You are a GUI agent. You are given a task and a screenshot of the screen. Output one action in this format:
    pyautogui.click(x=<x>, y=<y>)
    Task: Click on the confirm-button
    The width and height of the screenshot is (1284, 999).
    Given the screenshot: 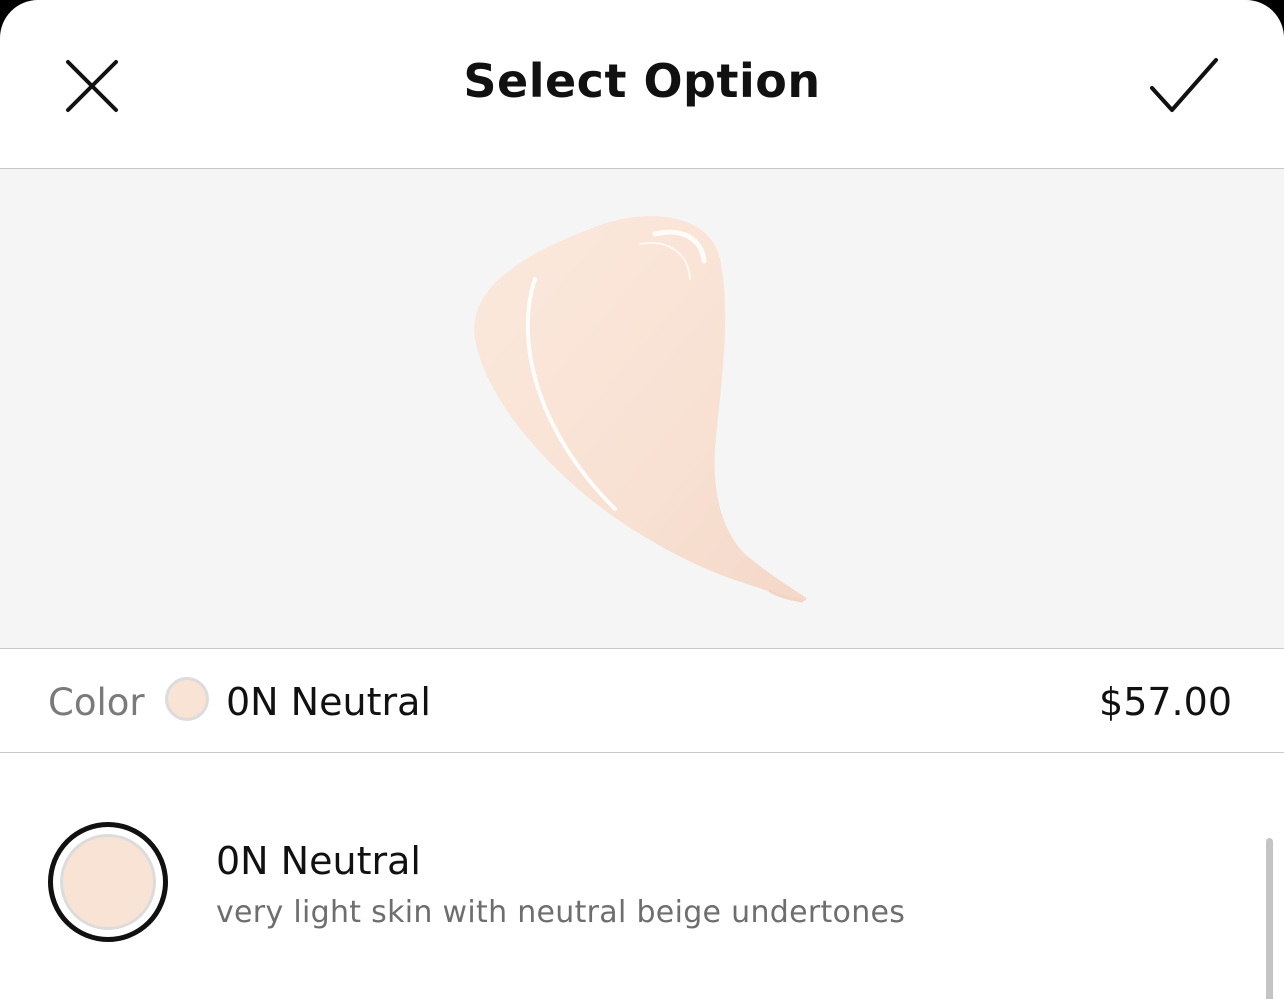 What is the action you would take?
    pyautogui.click(x=1184, y=86)
    